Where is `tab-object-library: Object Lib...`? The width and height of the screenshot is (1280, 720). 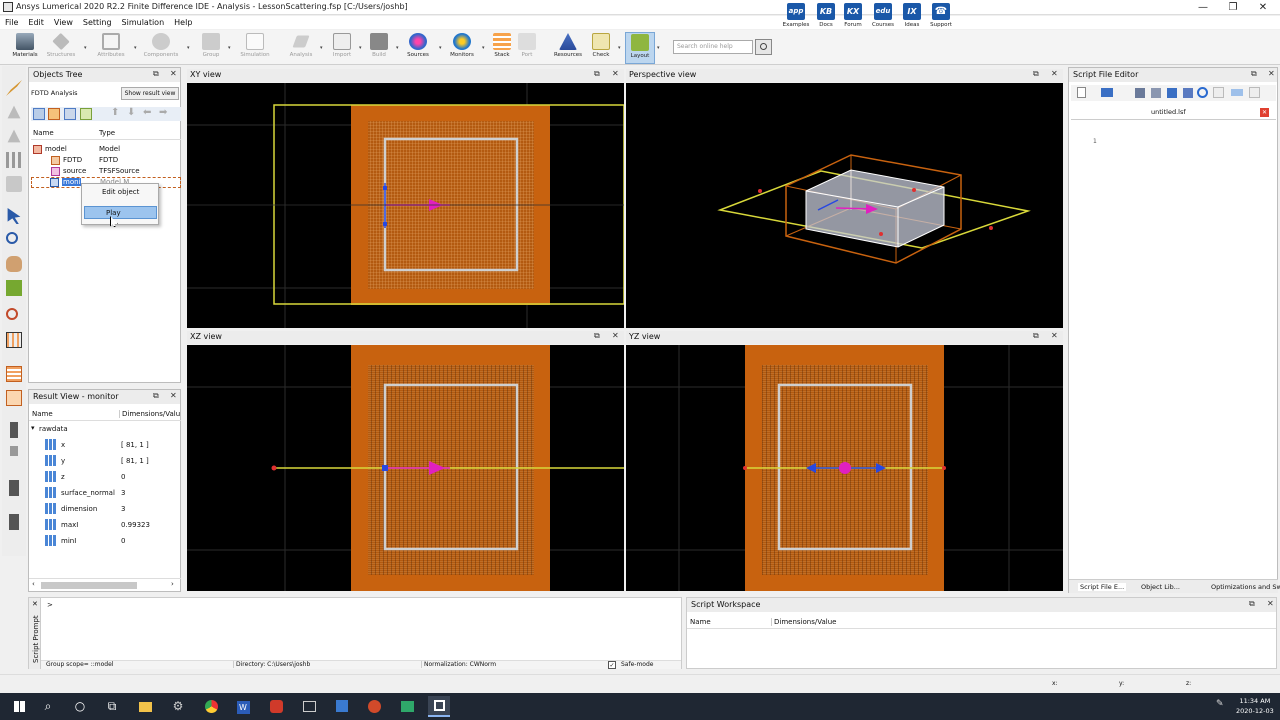 tab-object-library: Object Lib... is located at coordinates (1160, 587).